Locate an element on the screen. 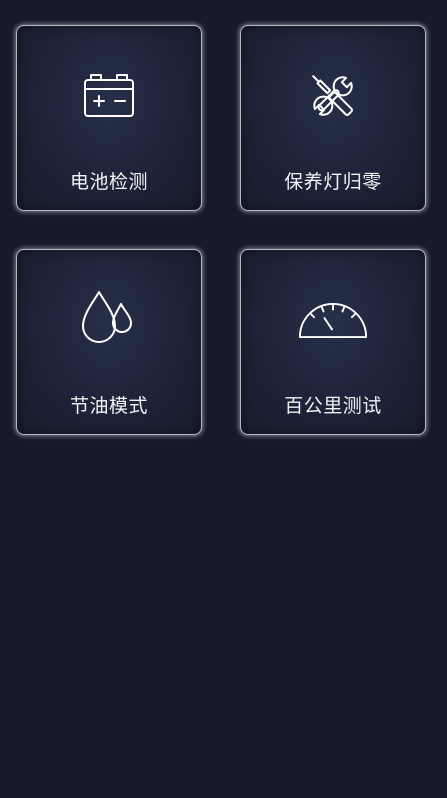 Image resolution: width=447 pixels, height=798 pixels. per-100km-test-label: 百公里测试 is located at coordinates (333, 406).